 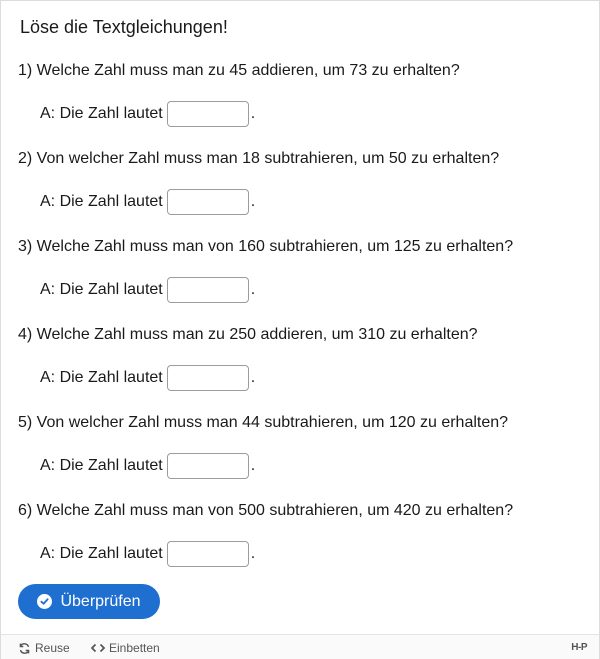 I want to click on h5p-logo: H-P, so click(x=579, y=647).